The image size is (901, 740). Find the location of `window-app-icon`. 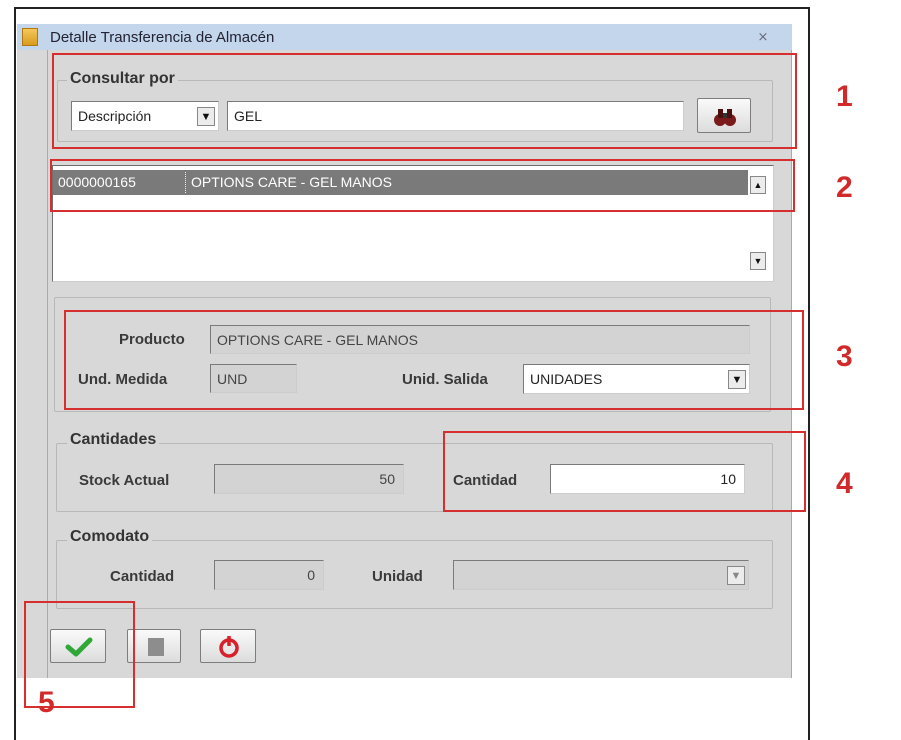

window-app-icon is located at coordinates (30, 37).